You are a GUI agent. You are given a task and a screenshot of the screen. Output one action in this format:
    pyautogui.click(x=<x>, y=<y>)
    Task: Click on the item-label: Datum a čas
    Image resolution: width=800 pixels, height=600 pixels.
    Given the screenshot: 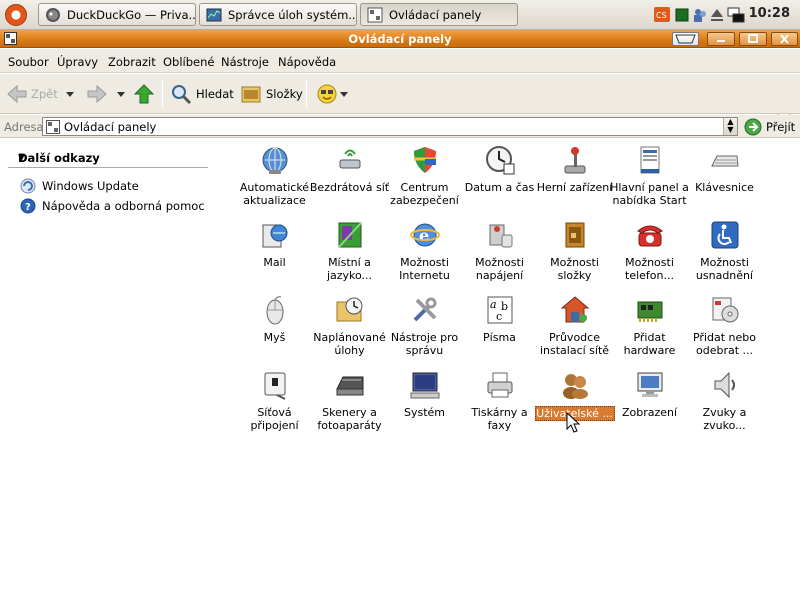 What is the action you would take?
    pyautogui.click(x=499, y=187)
    